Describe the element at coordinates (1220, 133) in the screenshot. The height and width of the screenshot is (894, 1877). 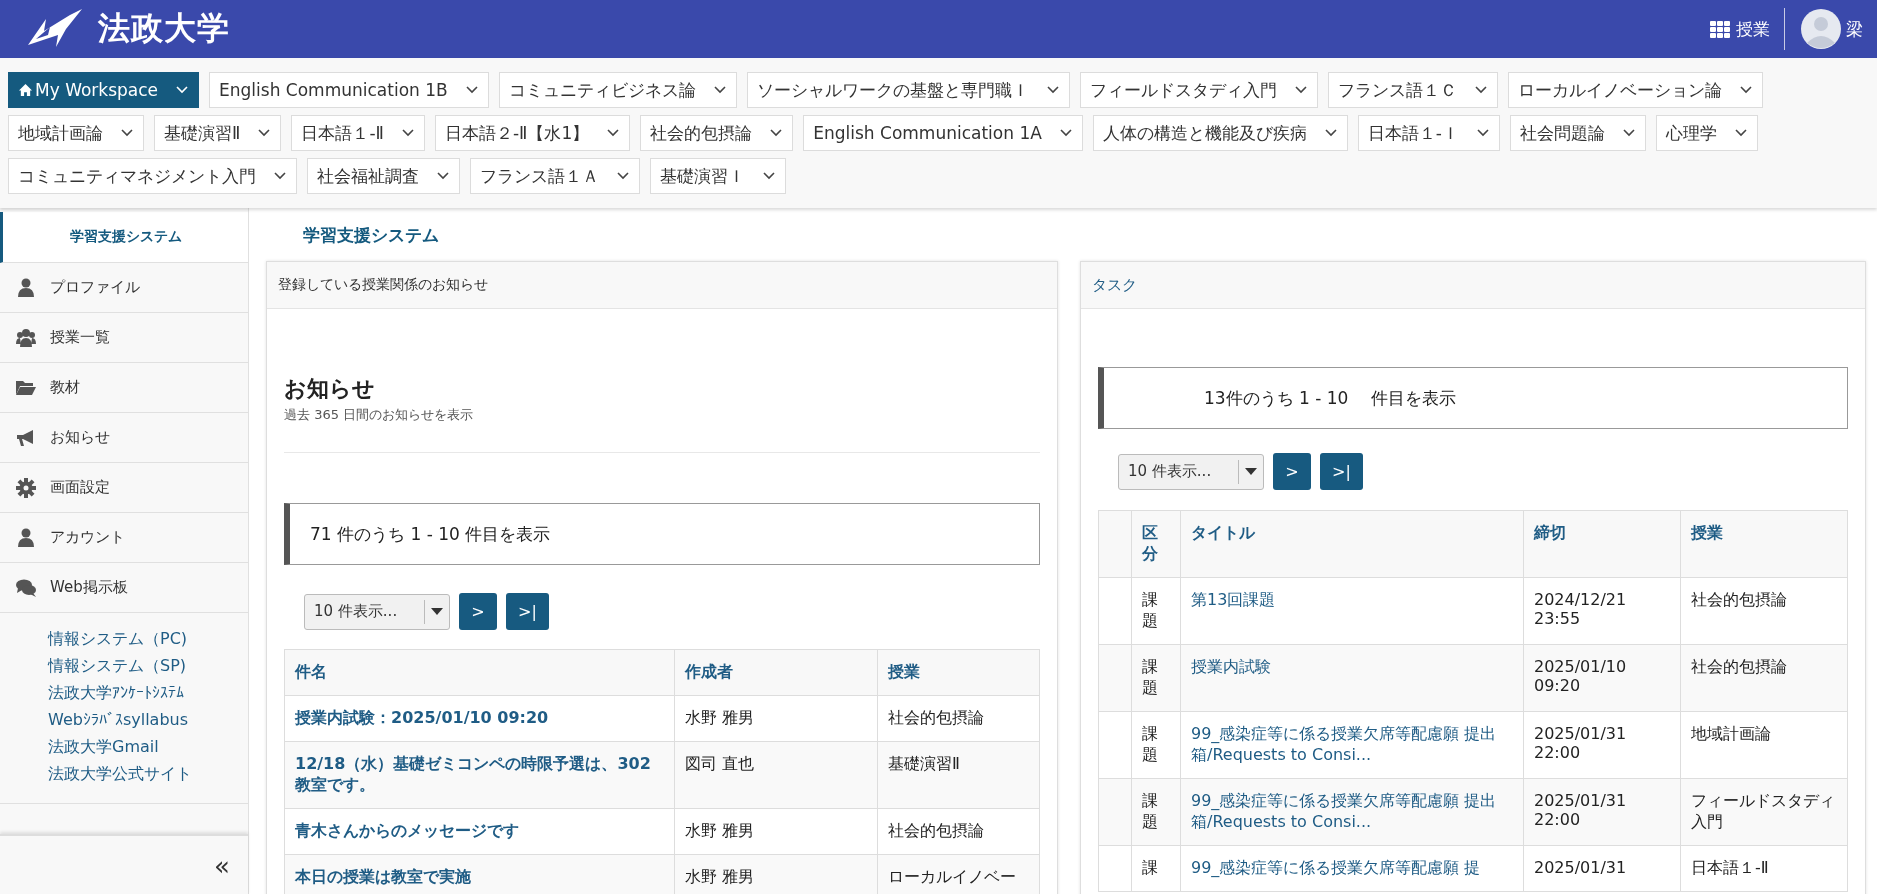
I see `site-tab: 人体の構造と機能及び疾病` at that location.